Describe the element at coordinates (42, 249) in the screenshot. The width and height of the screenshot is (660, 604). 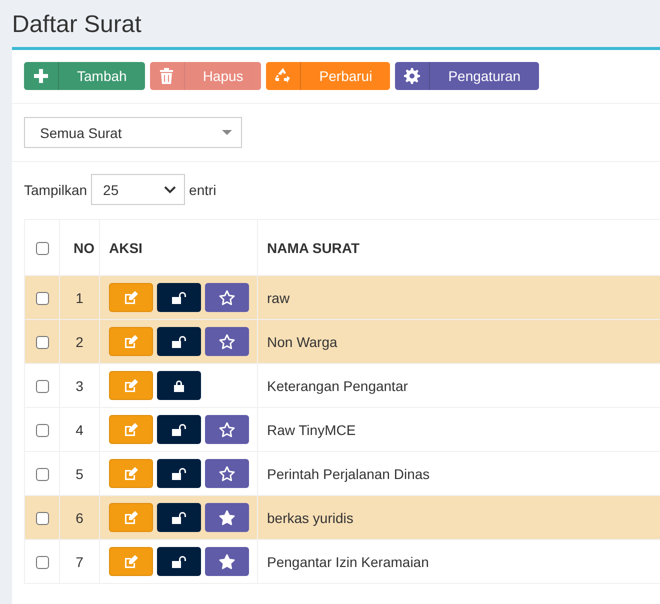
I see `select-all-checkbox` at that location.